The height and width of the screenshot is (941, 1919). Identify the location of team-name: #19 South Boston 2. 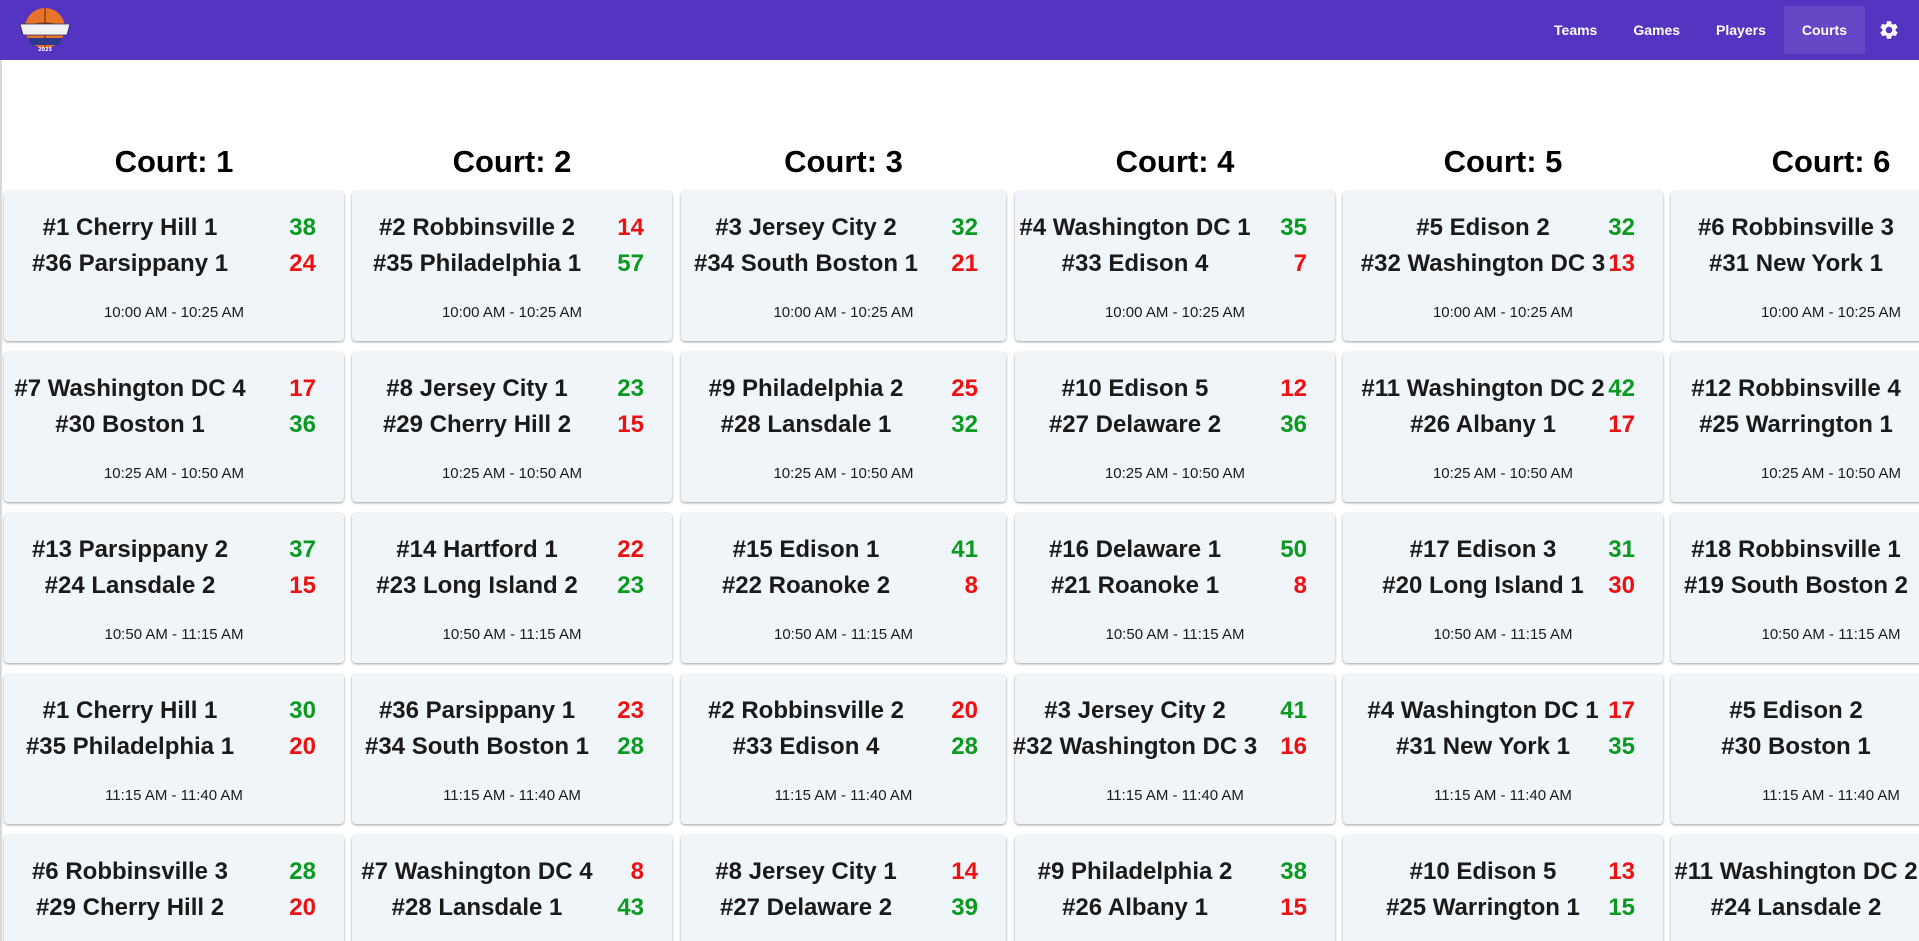
(1796, 586).